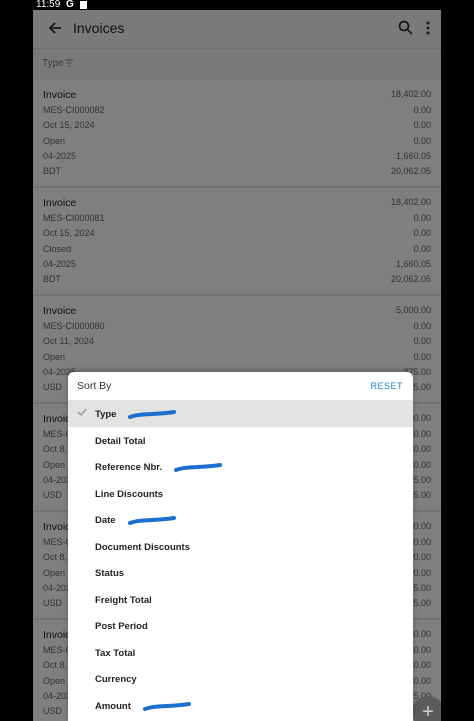  What do you see at coordinates (240, 625) in the screenshot?
I see `sort-option: Post Period` at bounding box center [240, 625].